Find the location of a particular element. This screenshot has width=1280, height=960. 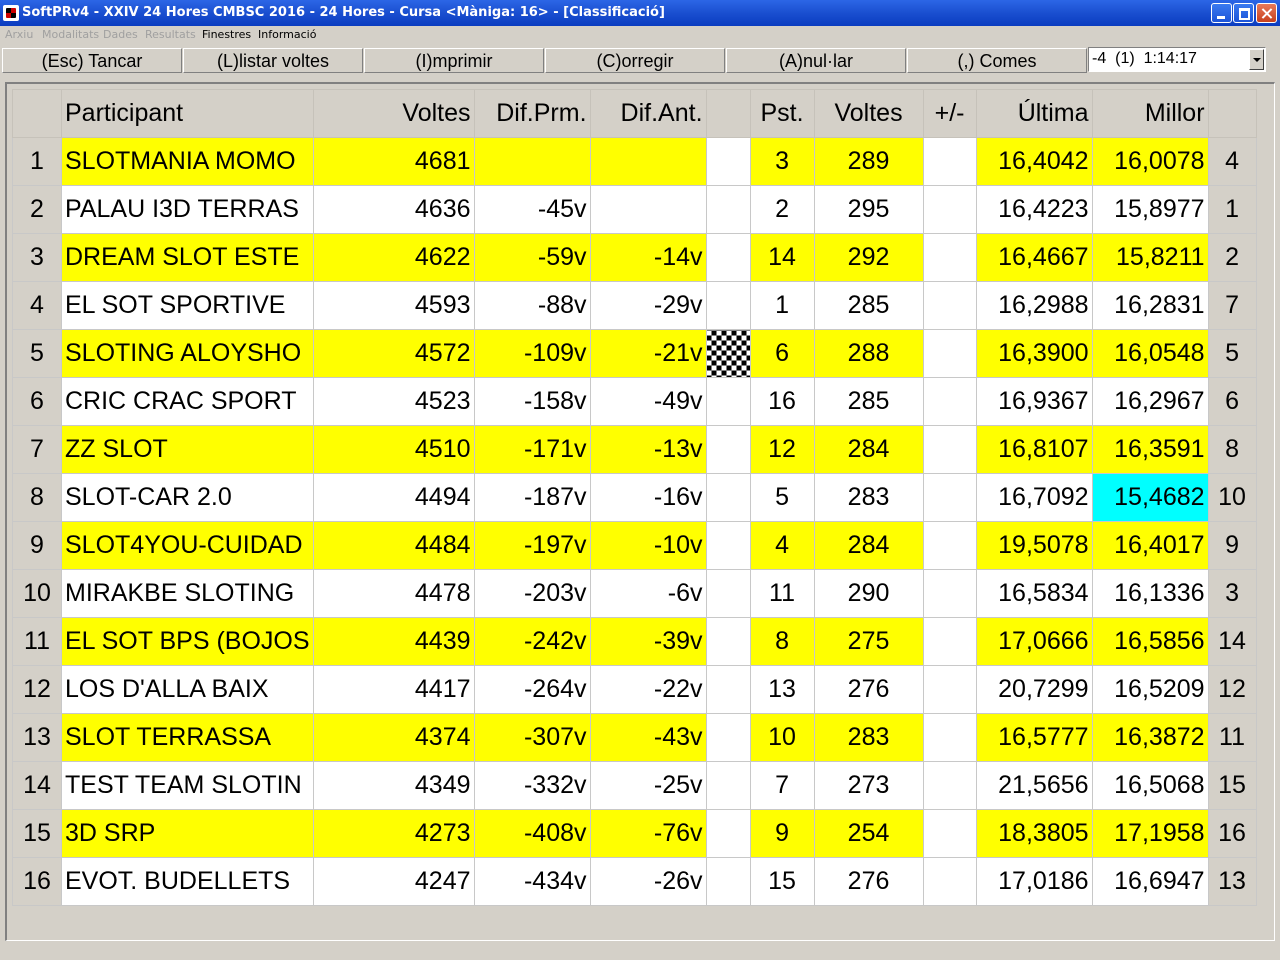

cell-participant: EL SOT SPORTIVE is located at coordinates (187, 305).